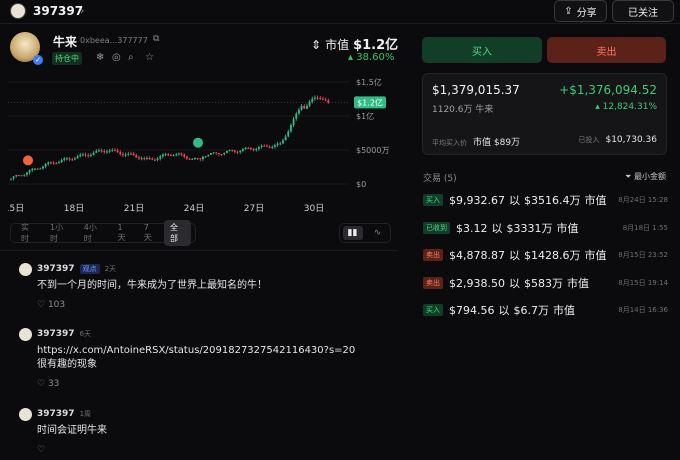 The width and height of the screenshot is (680, 460). Describe the element at coordinates (645, 228) in the screenshot. I see `transaction-date: 8月18日 1:55` at that location.